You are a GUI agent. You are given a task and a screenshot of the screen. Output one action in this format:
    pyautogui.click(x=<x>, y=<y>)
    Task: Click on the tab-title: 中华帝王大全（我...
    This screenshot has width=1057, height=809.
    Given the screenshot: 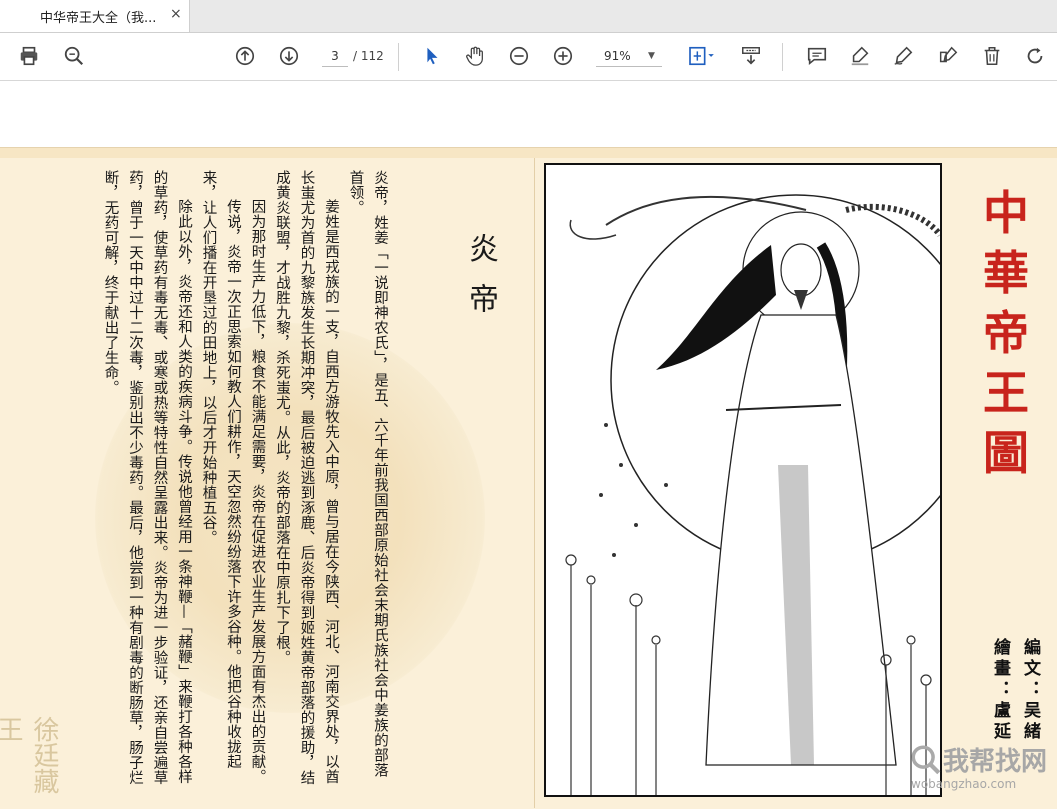 What is the action you would take?
    pyautogui.click(x=98, y=18)
    